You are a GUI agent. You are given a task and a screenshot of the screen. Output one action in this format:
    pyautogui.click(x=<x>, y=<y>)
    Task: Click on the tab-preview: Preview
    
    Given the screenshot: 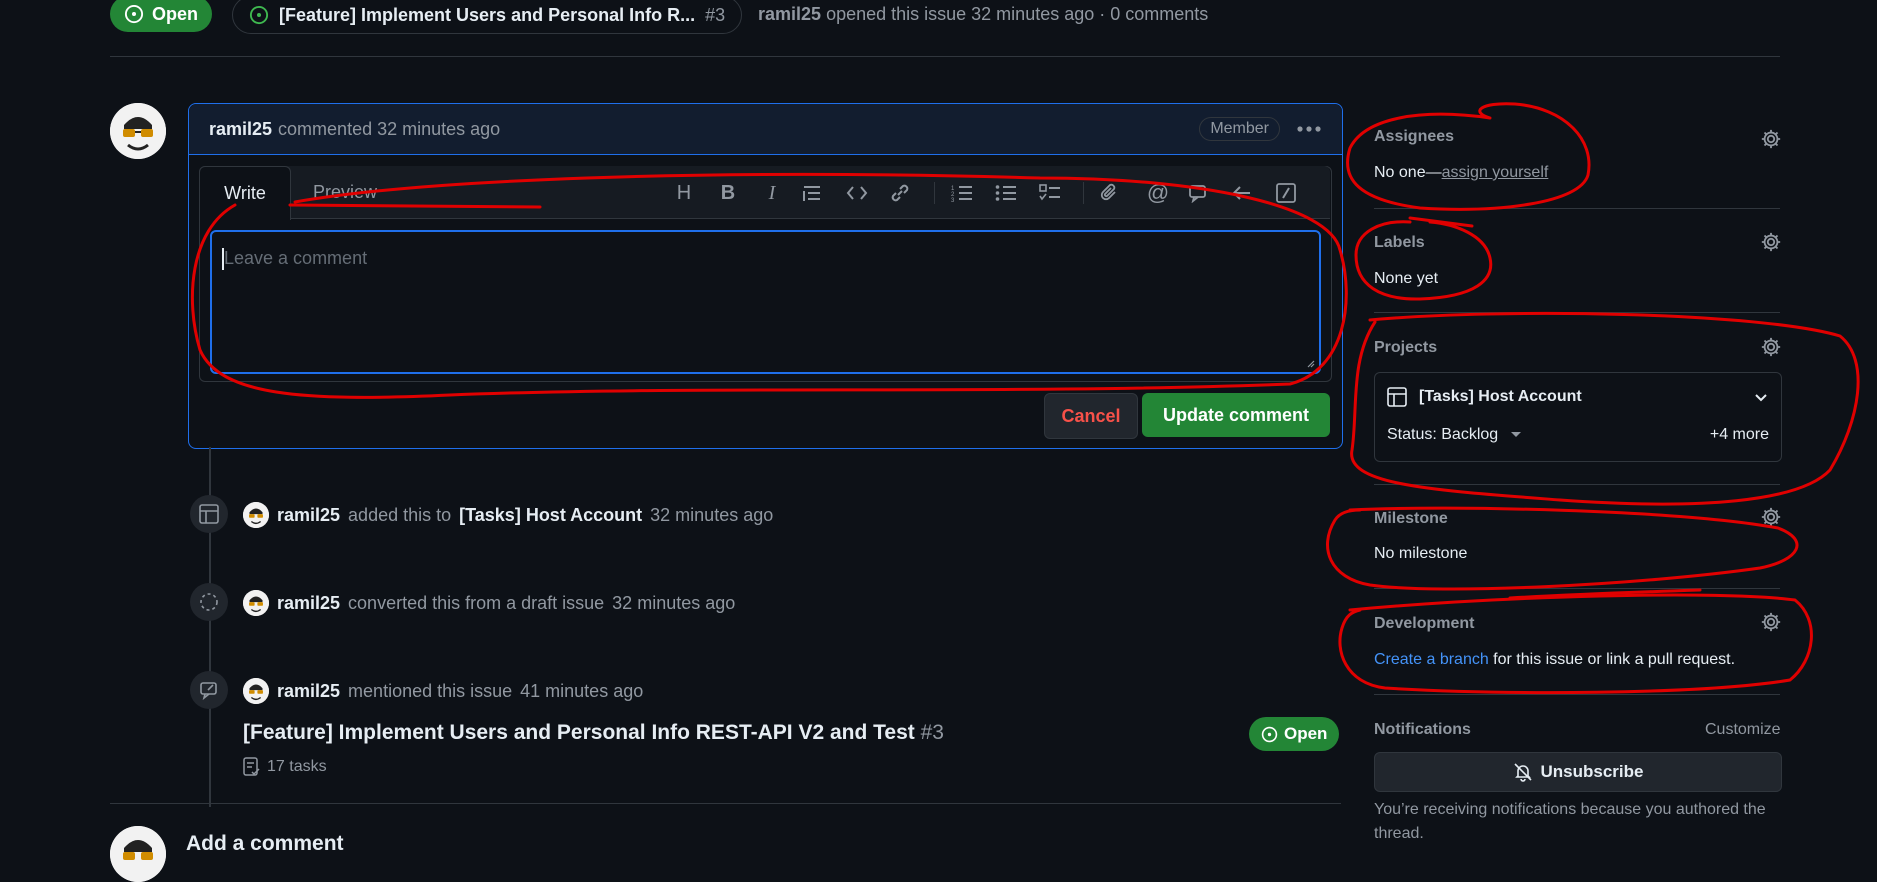 What is the action you would take?
    pyautogui.click(x=345, y=192)
    